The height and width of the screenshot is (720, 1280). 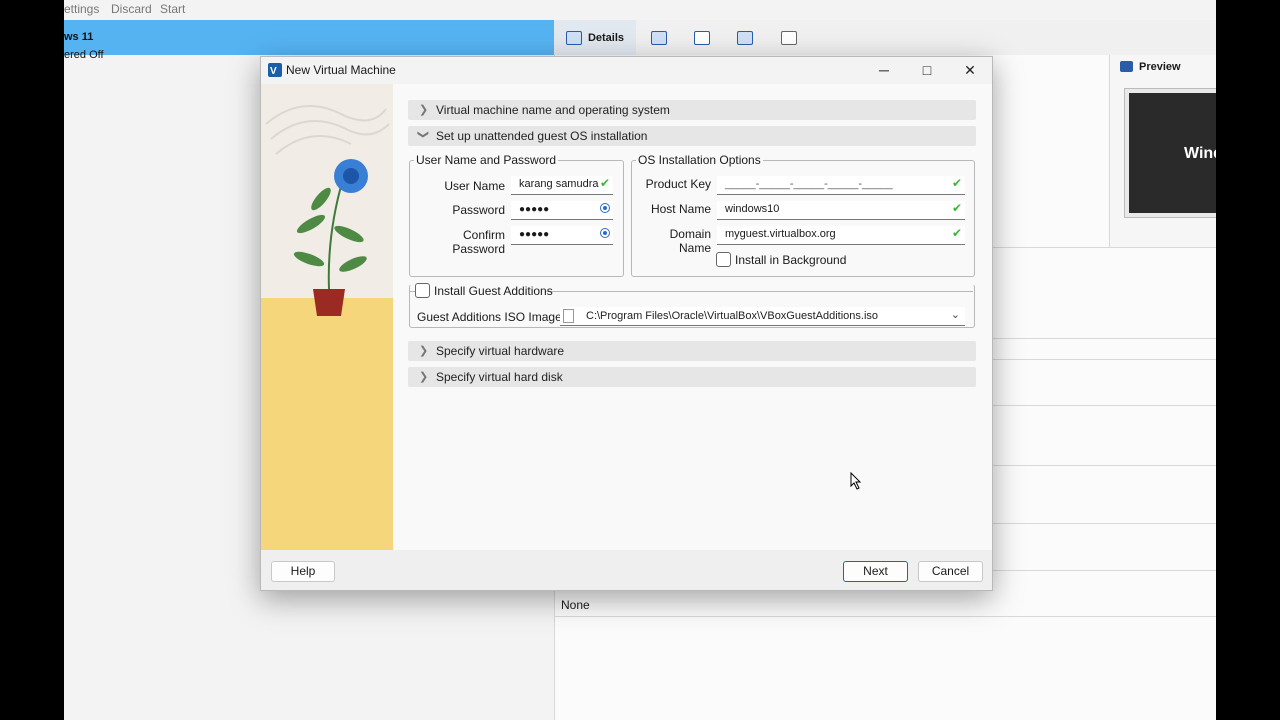 I want to click on mouse-cursor-icon, so click(x=856, y=481).